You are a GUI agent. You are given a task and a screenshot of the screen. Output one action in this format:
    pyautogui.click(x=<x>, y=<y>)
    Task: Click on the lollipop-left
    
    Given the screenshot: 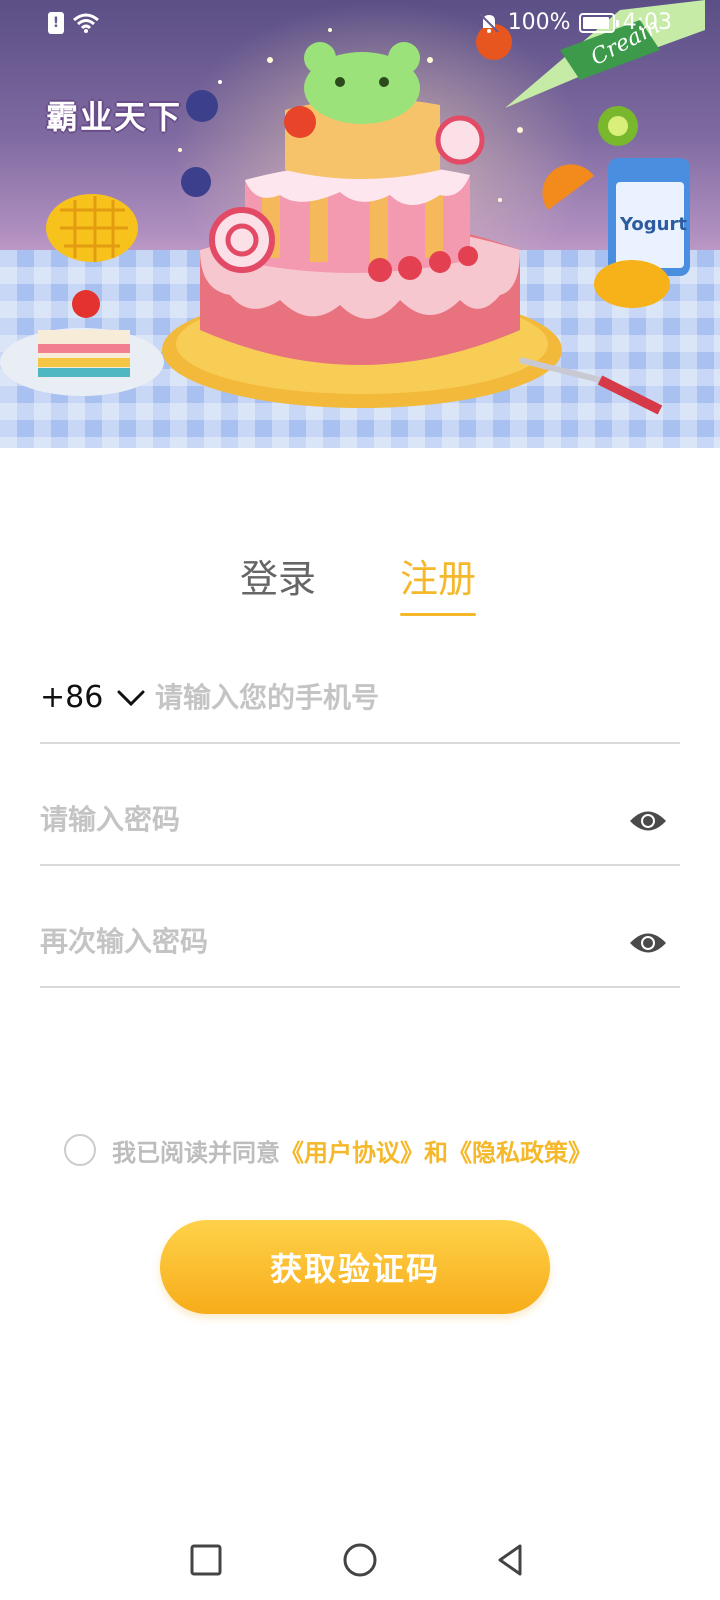 What is the action you would take?
    pyautogui.click(x=242, y=240)
    